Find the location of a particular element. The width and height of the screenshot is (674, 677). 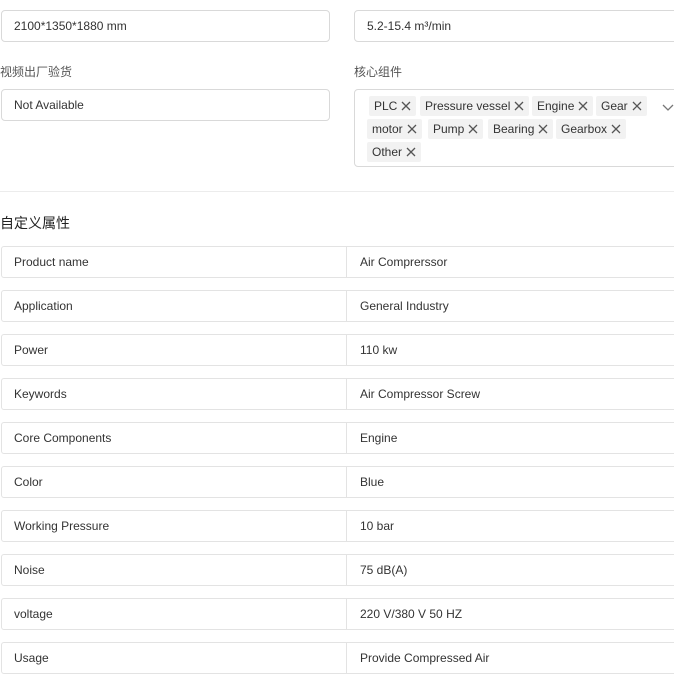

tag-label: Bearing is located at coordinates (514, 129).